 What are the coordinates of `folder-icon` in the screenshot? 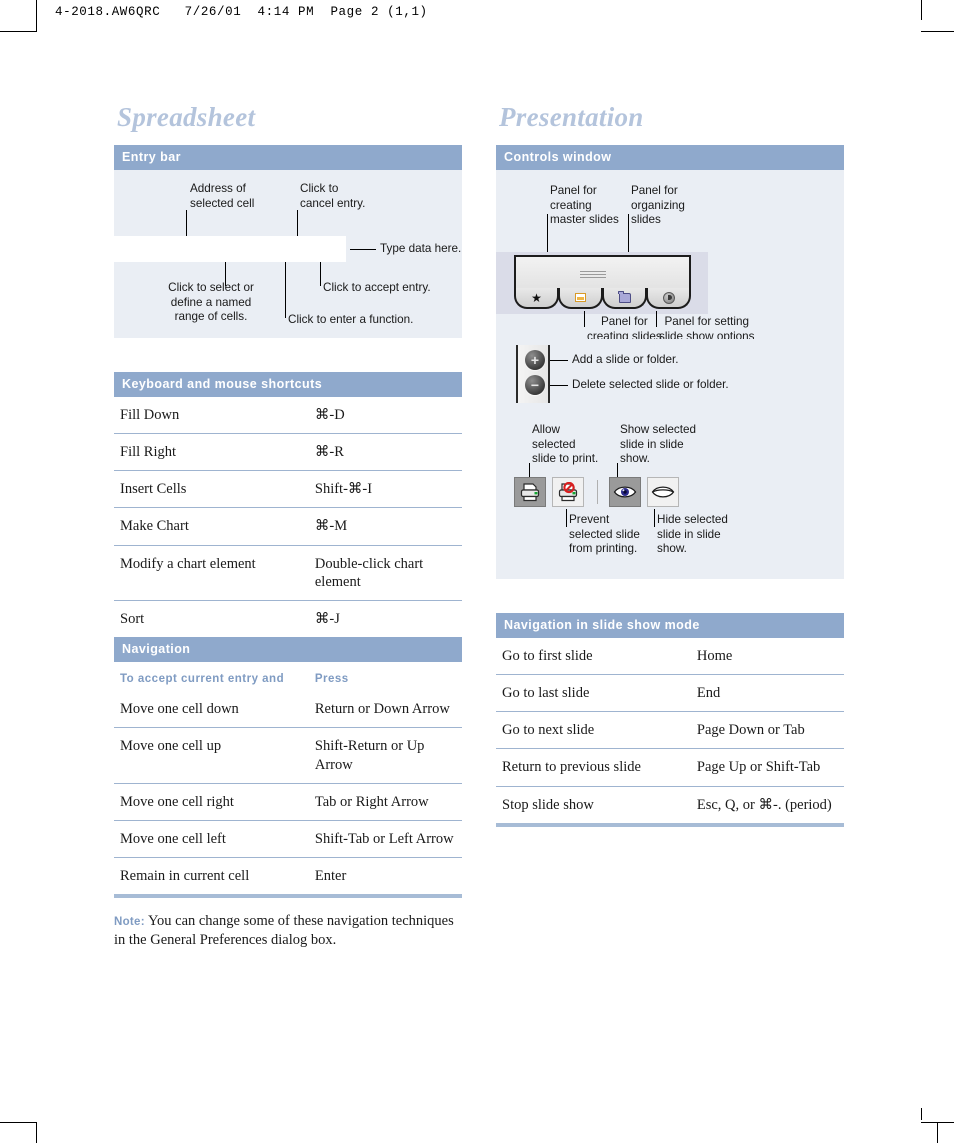 It's located at (624, 296).